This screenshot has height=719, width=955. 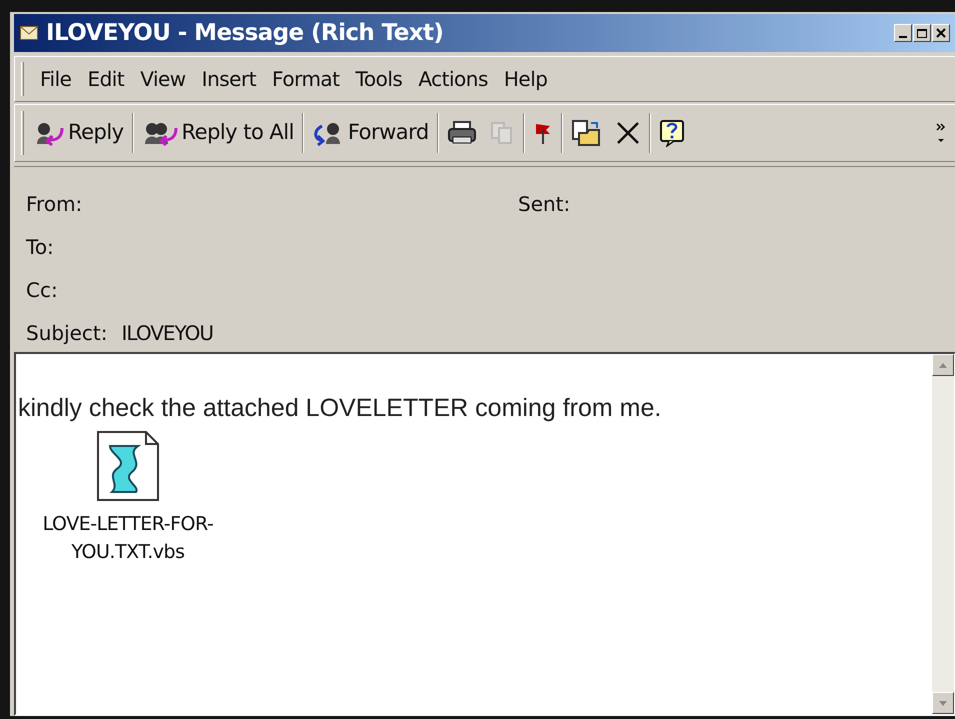 I want to click on menu-item: Tools, so click(x=379, y=79).